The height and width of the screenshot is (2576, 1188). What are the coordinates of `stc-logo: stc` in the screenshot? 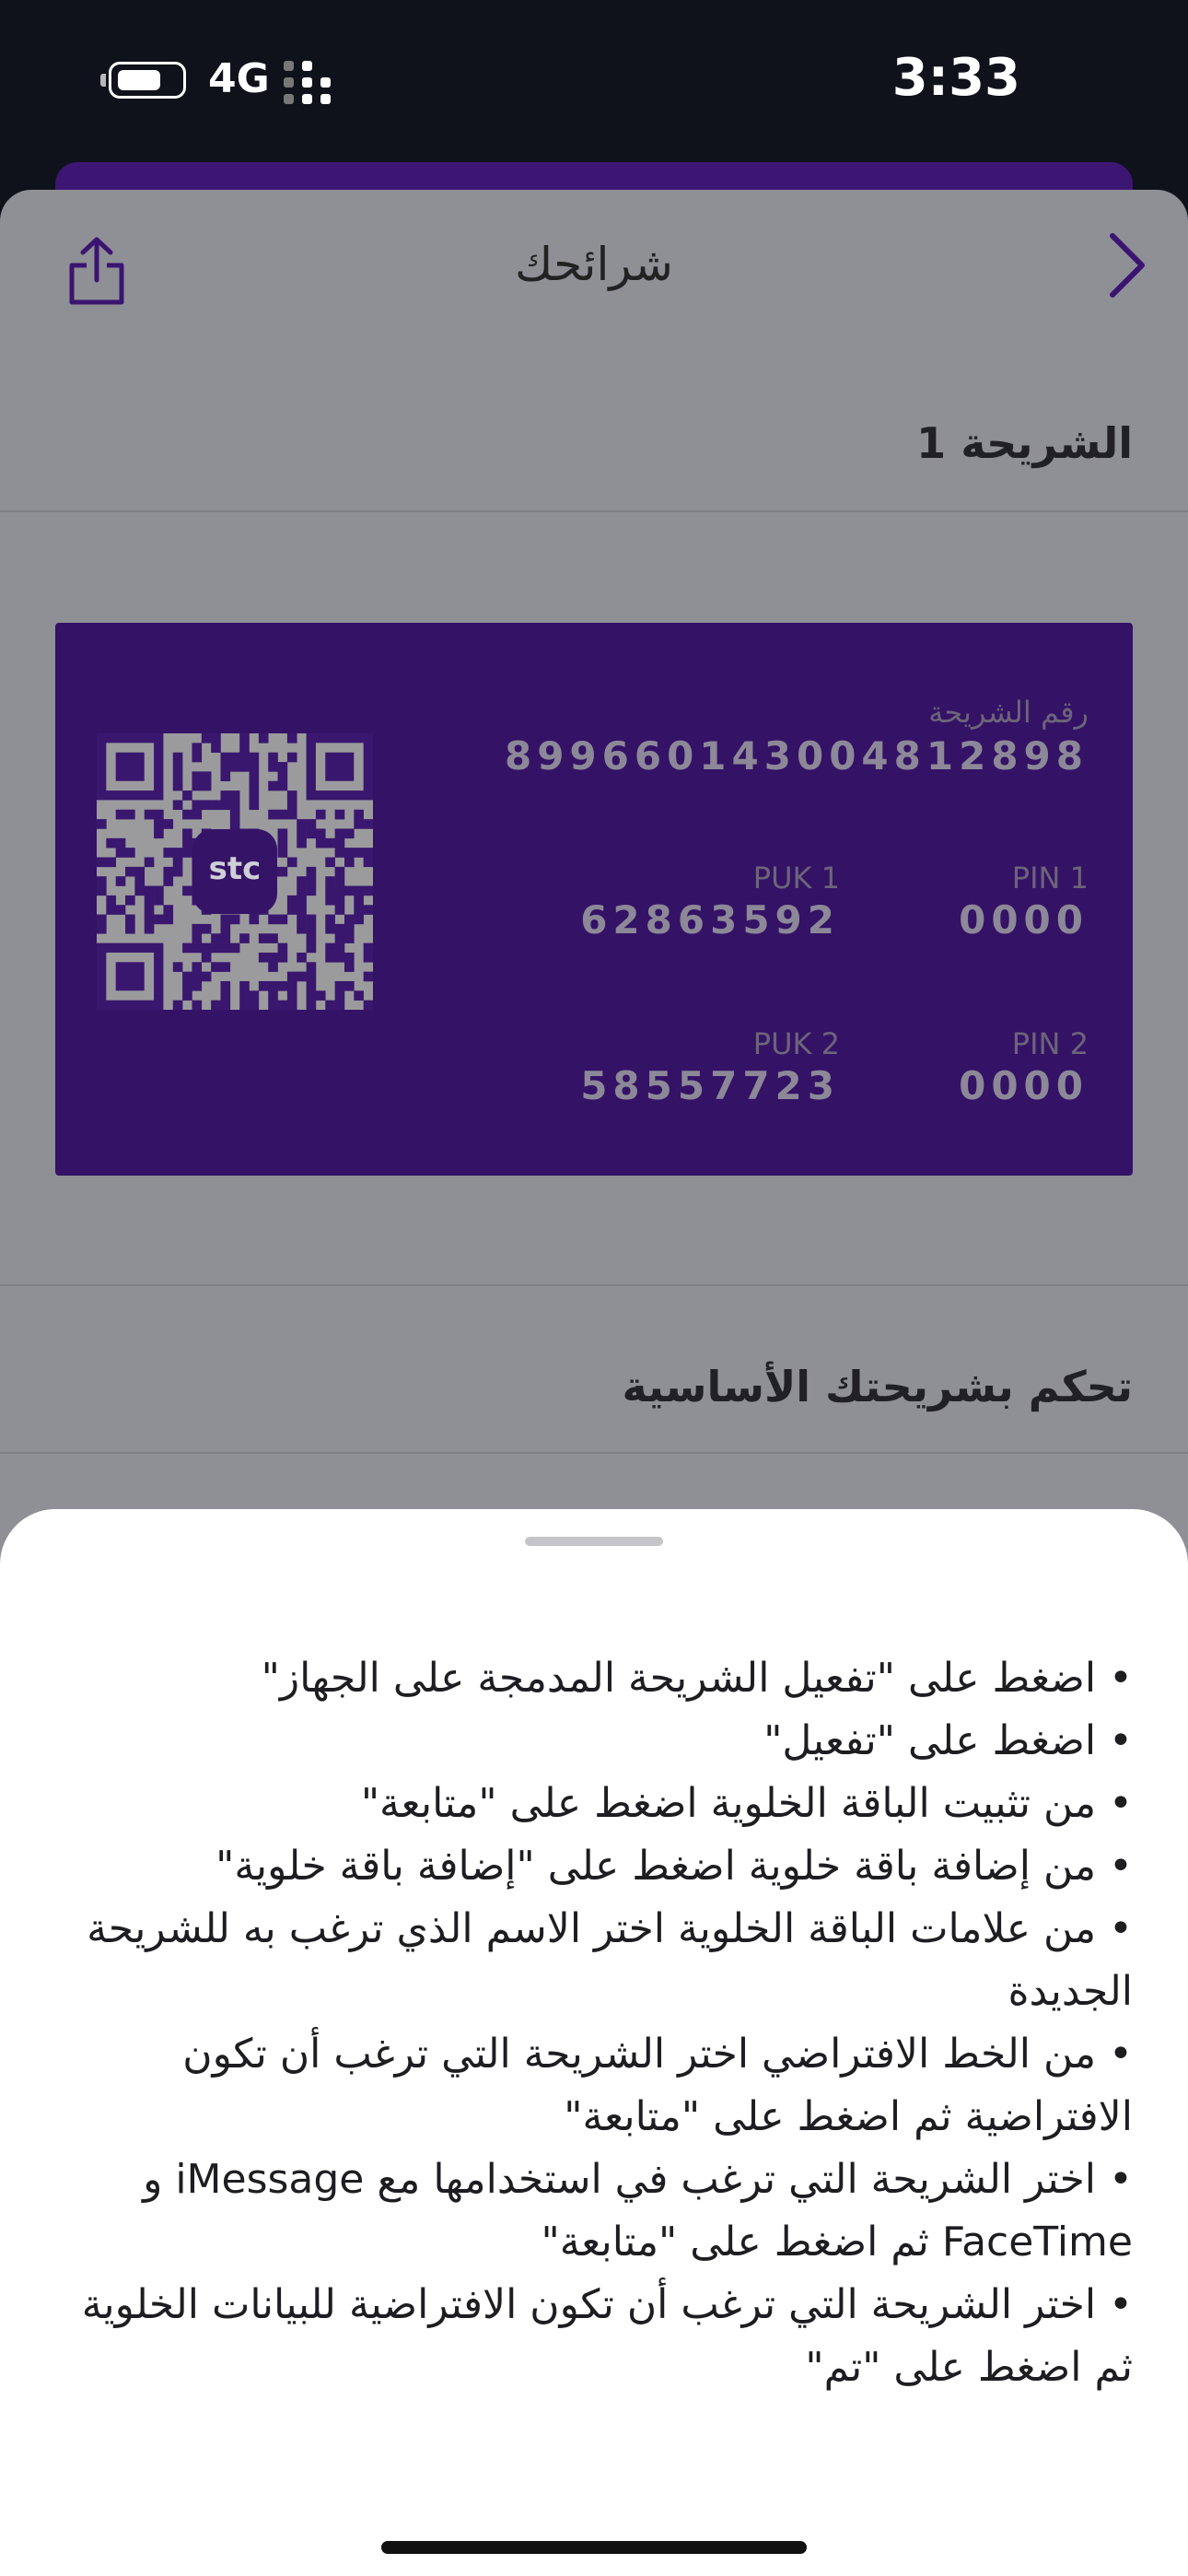 It's located at (234, 871).